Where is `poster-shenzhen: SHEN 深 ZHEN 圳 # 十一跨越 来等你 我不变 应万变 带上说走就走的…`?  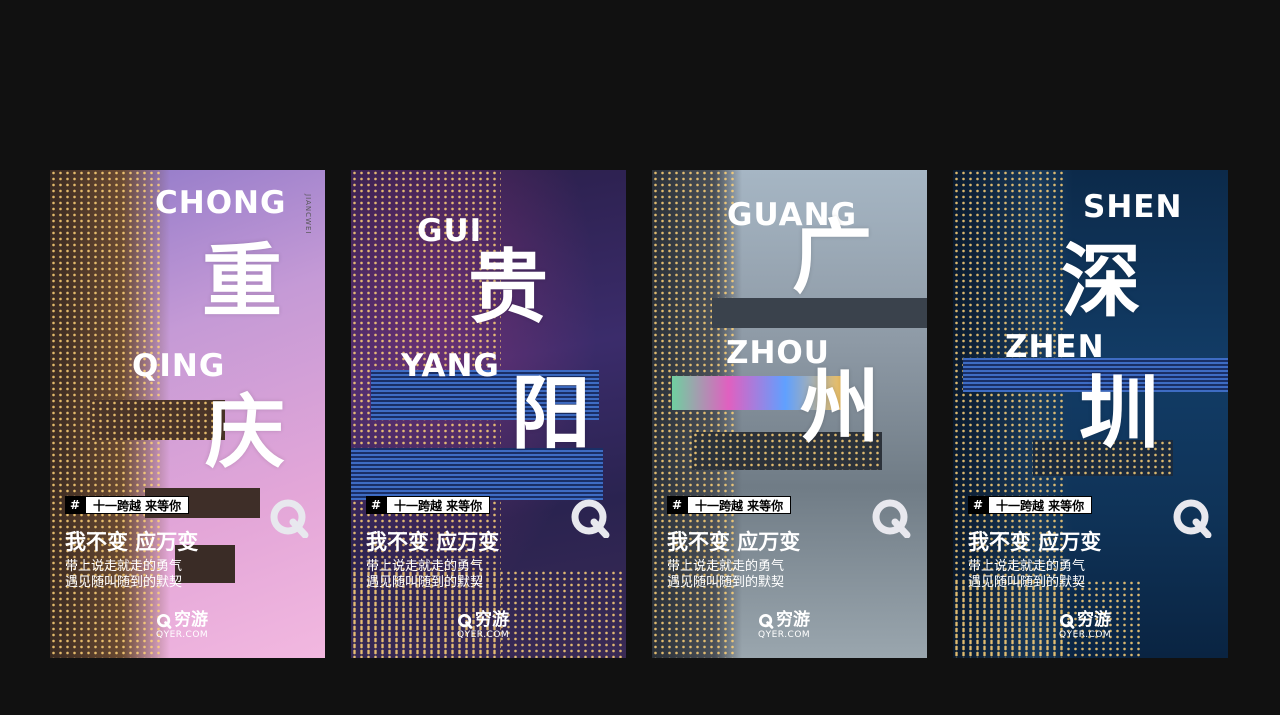 poster-shenzhen: SHEN 深 ZHEN 圳 # 十一跨越 来等你 我不变 应万变 带上说走就走的… is located at coordinates (1090, 414).